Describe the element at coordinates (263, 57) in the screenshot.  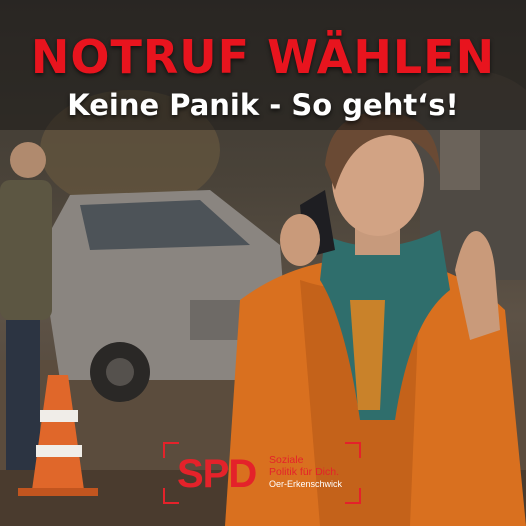
I see `headline: NOTRUF WÄHLEN` at that location.